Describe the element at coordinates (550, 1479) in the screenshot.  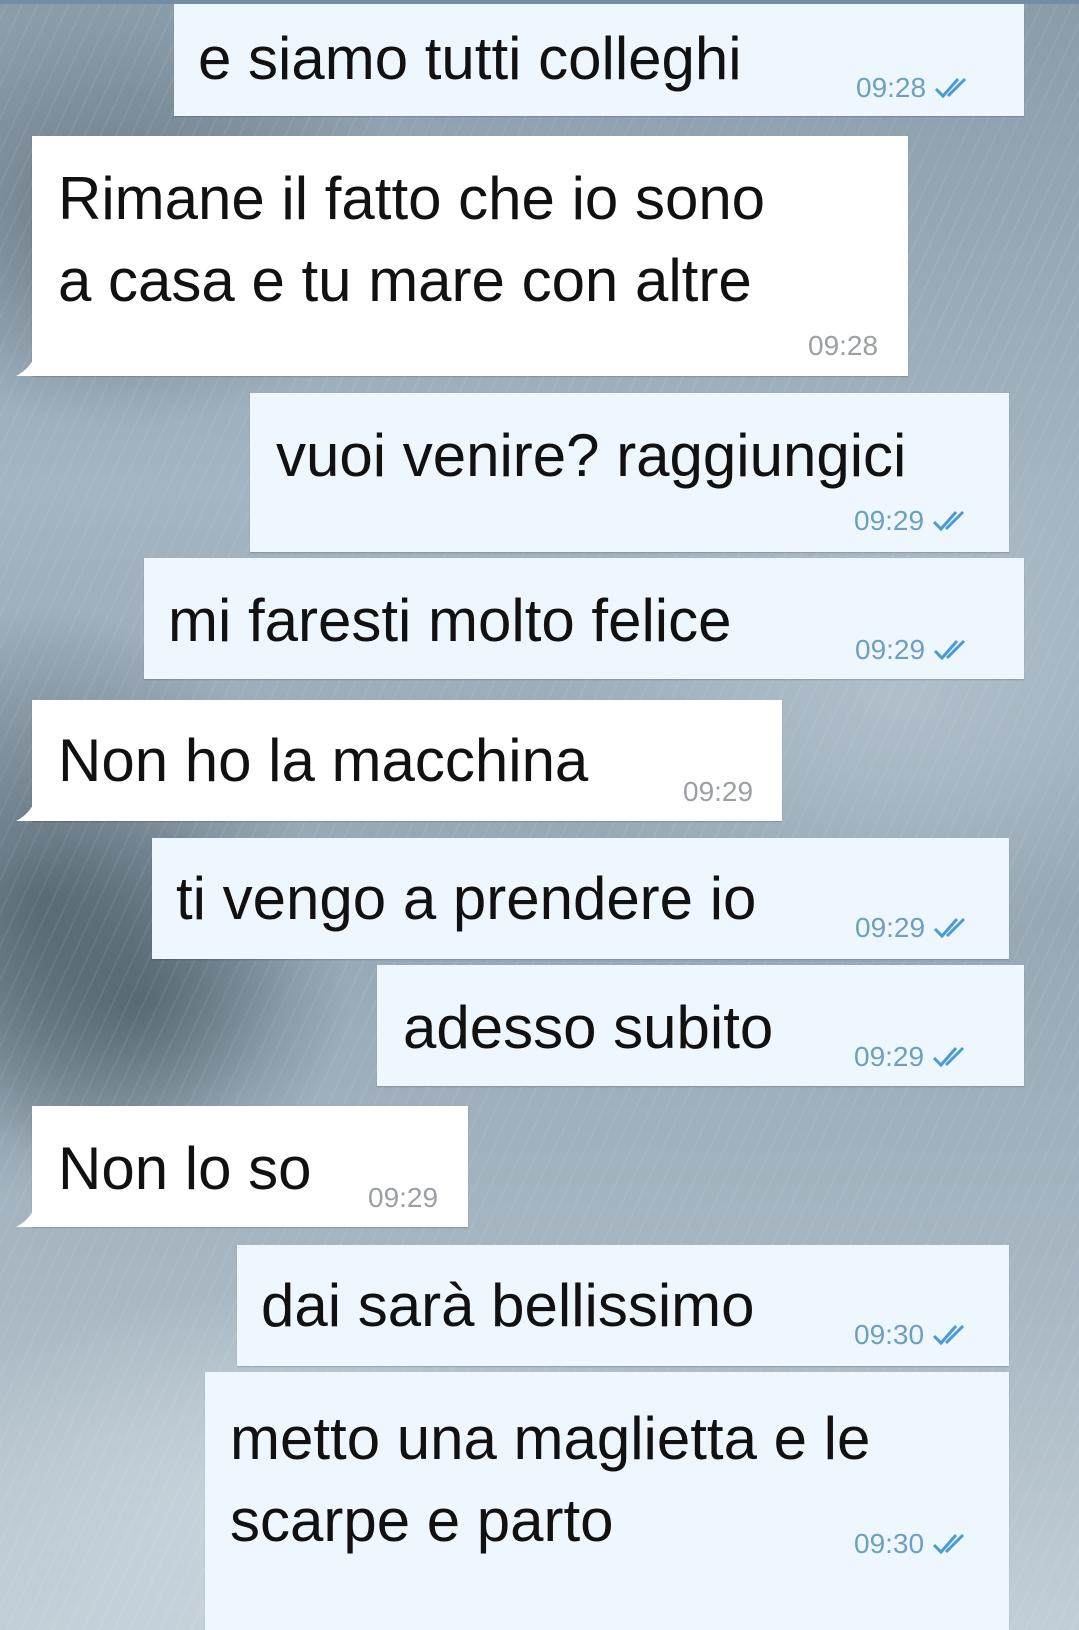
I see `message-text: metto una maglietta e le scarpe e parto` at that location.